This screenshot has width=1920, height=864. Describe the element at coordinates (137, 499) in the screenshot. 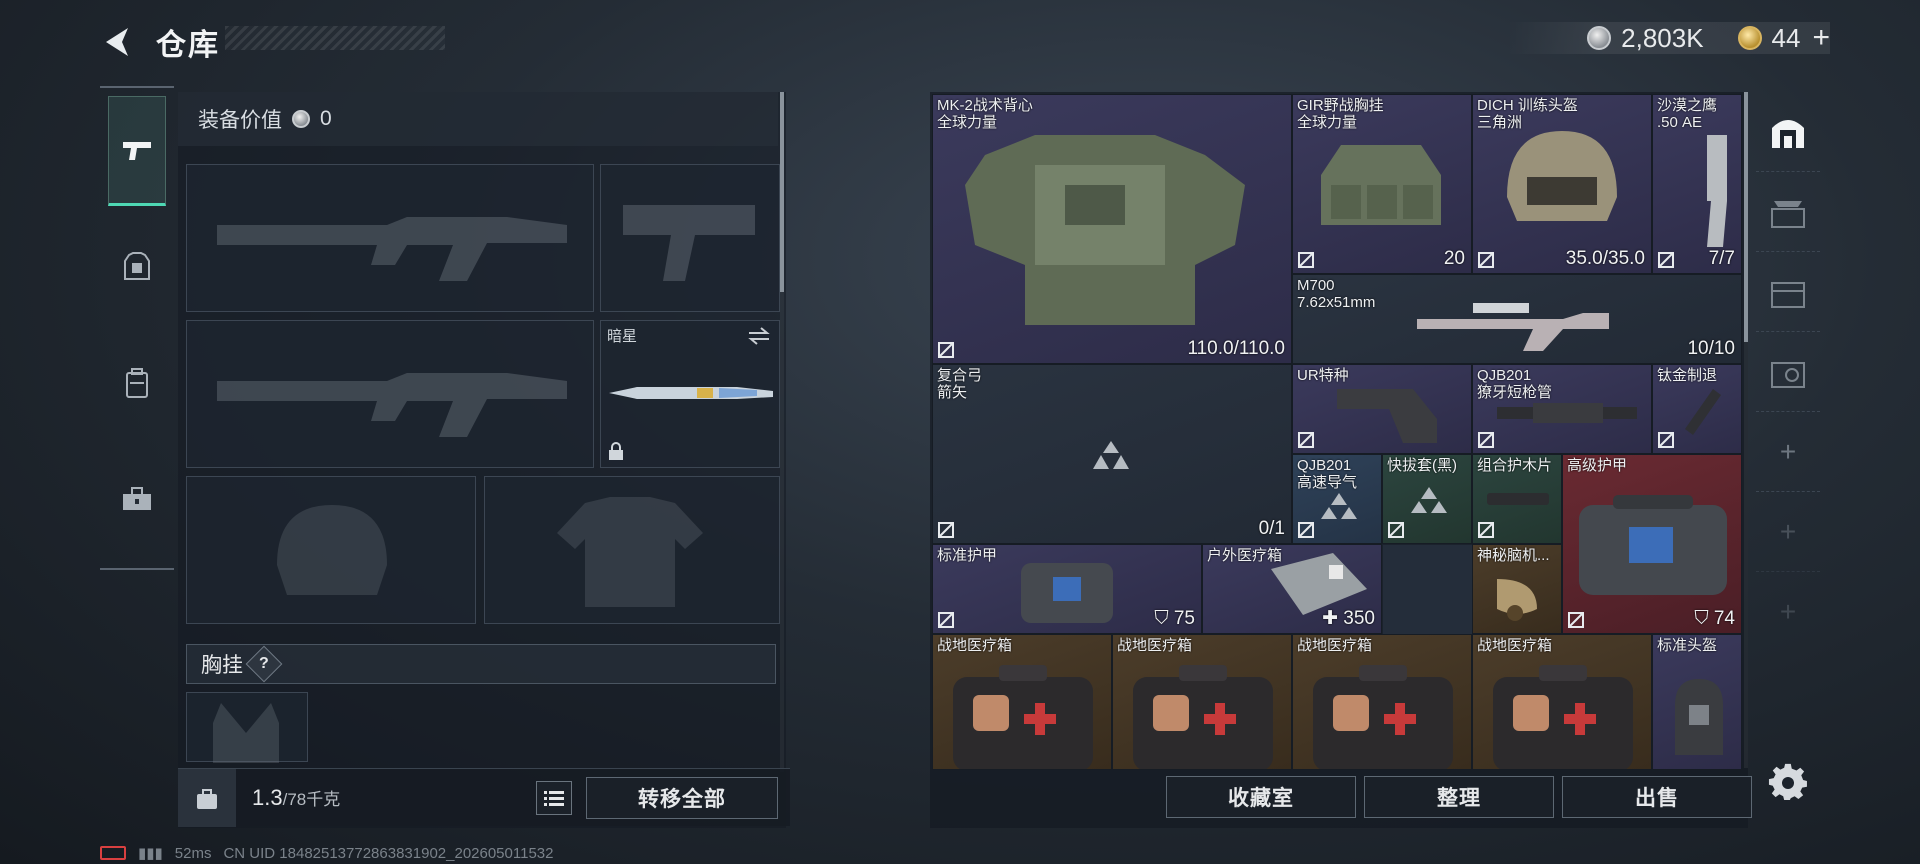

I see `tab-tools` at that location.